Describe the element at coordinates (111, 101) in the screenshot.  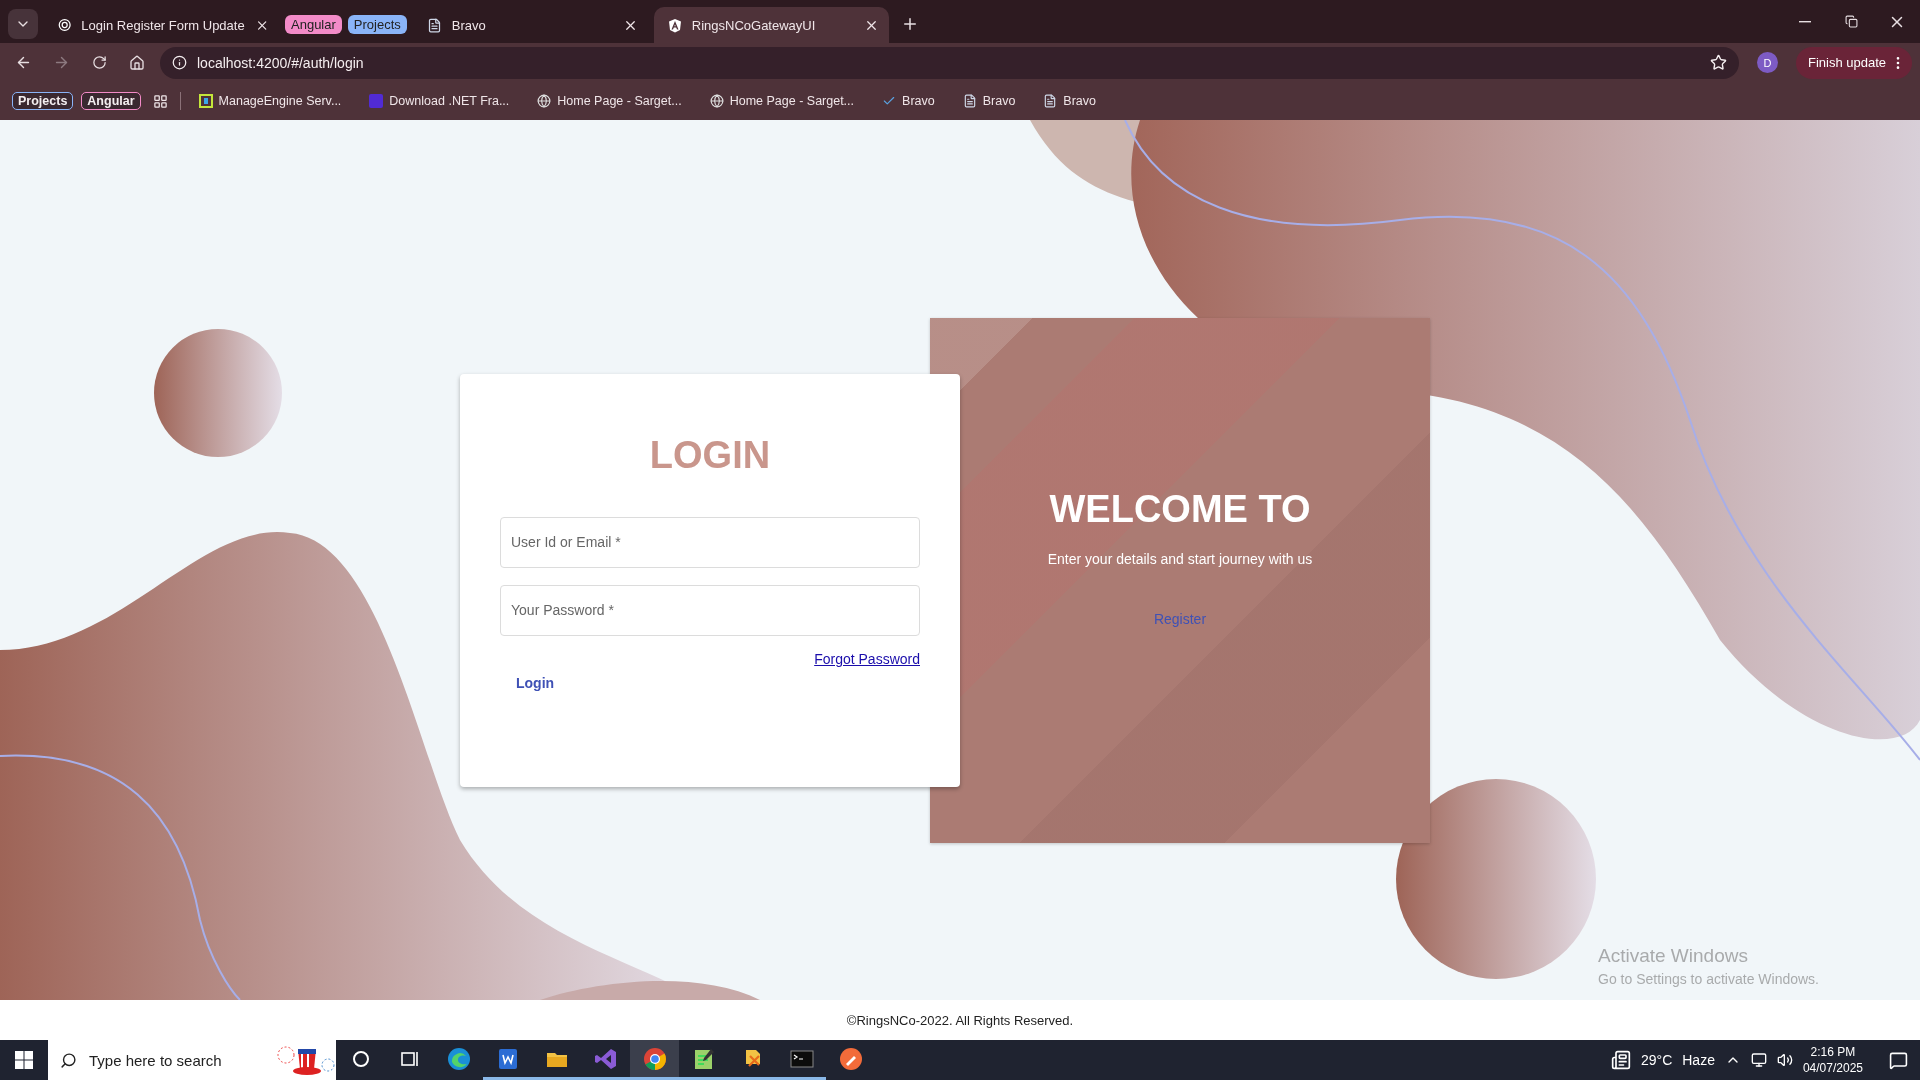
I see `bookmark-group: Angular` at that location.